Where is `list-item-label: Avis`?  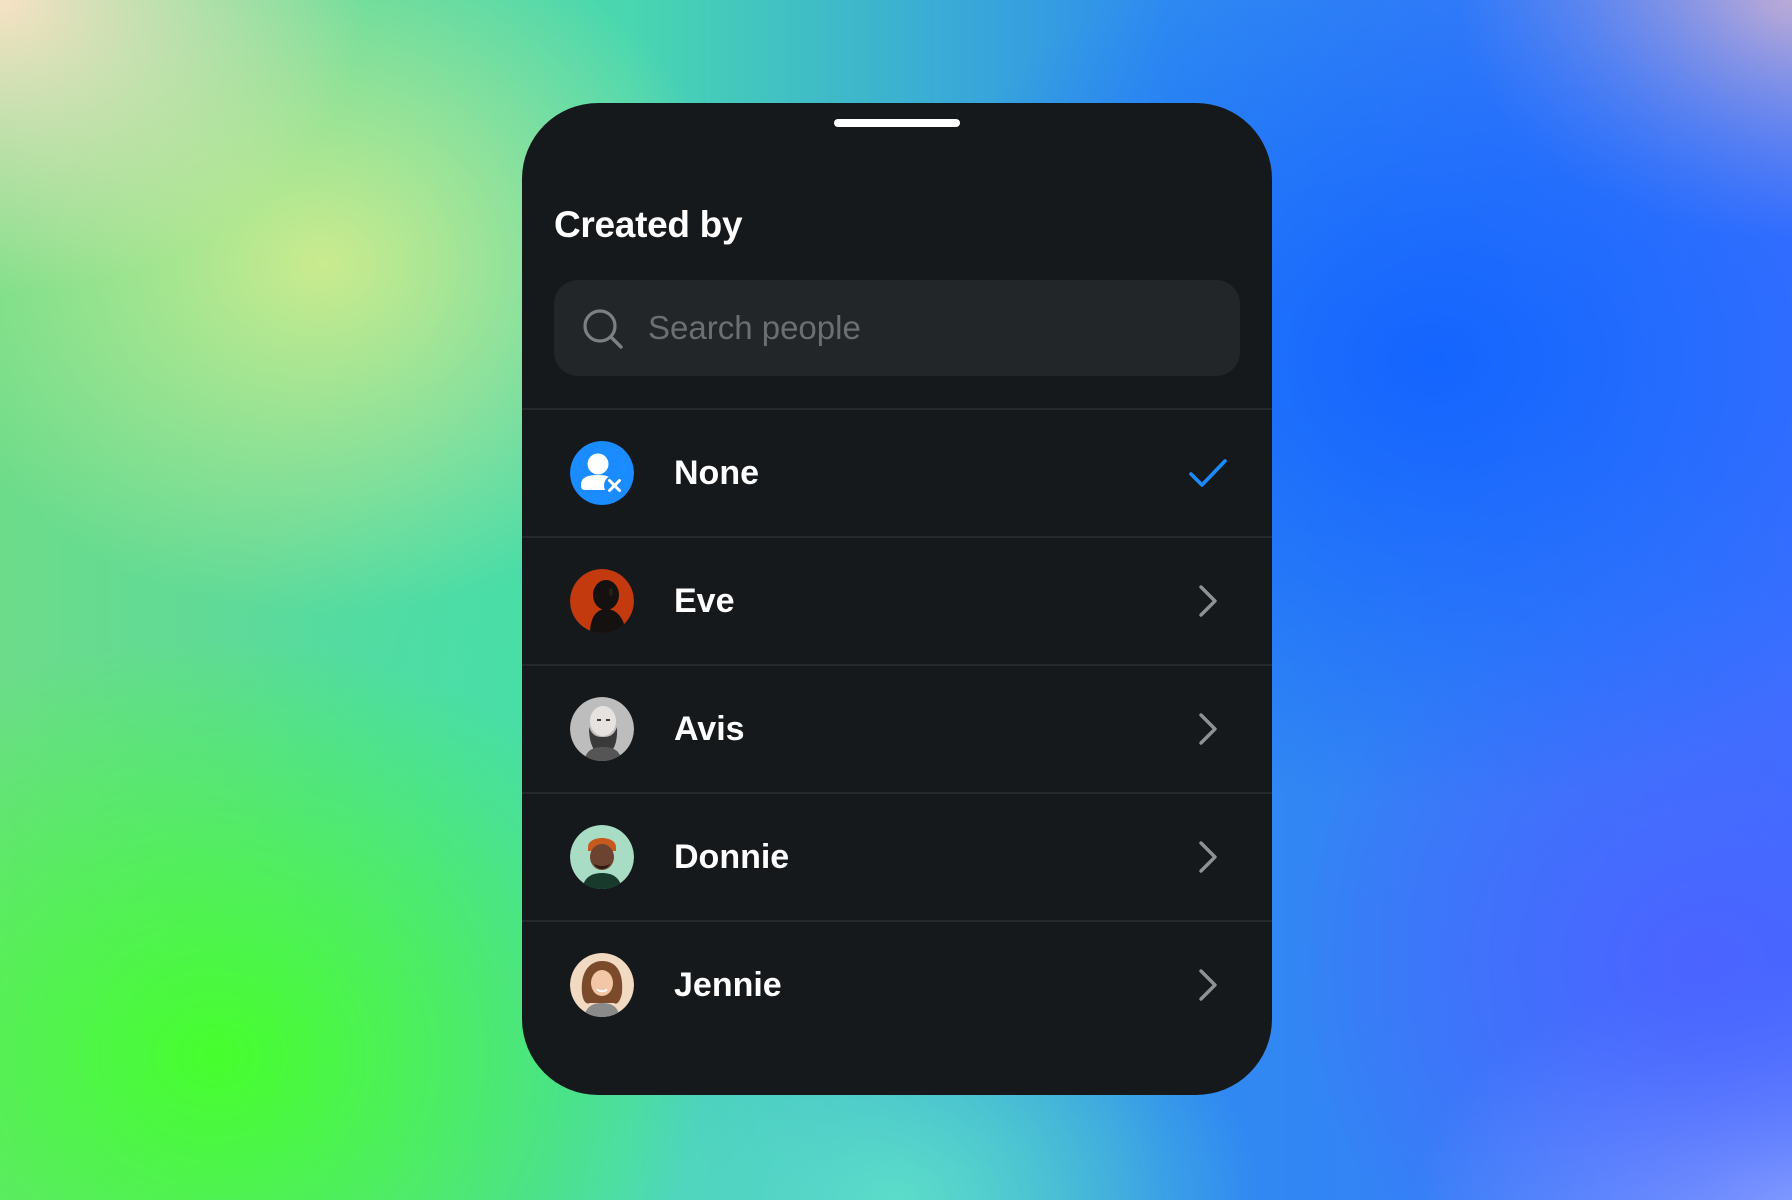
list-item-label: Avis is located at coordinates (709, 729).